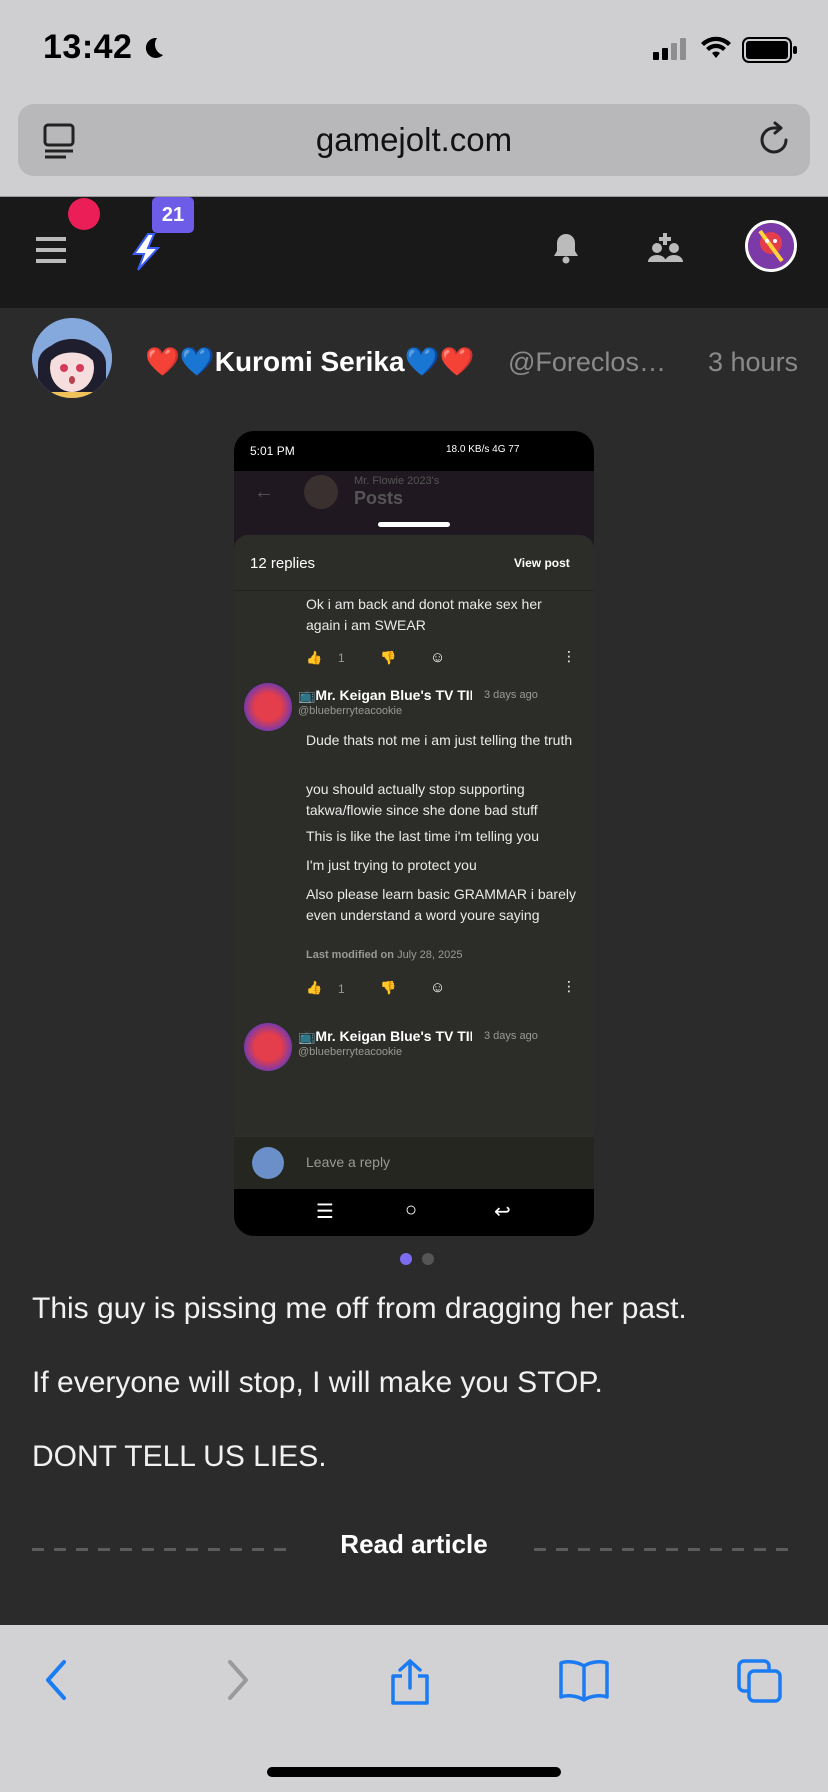 This screenshot has width=828, height=1792. I want to click on status-time-text: 13:42, so click(88, 47).